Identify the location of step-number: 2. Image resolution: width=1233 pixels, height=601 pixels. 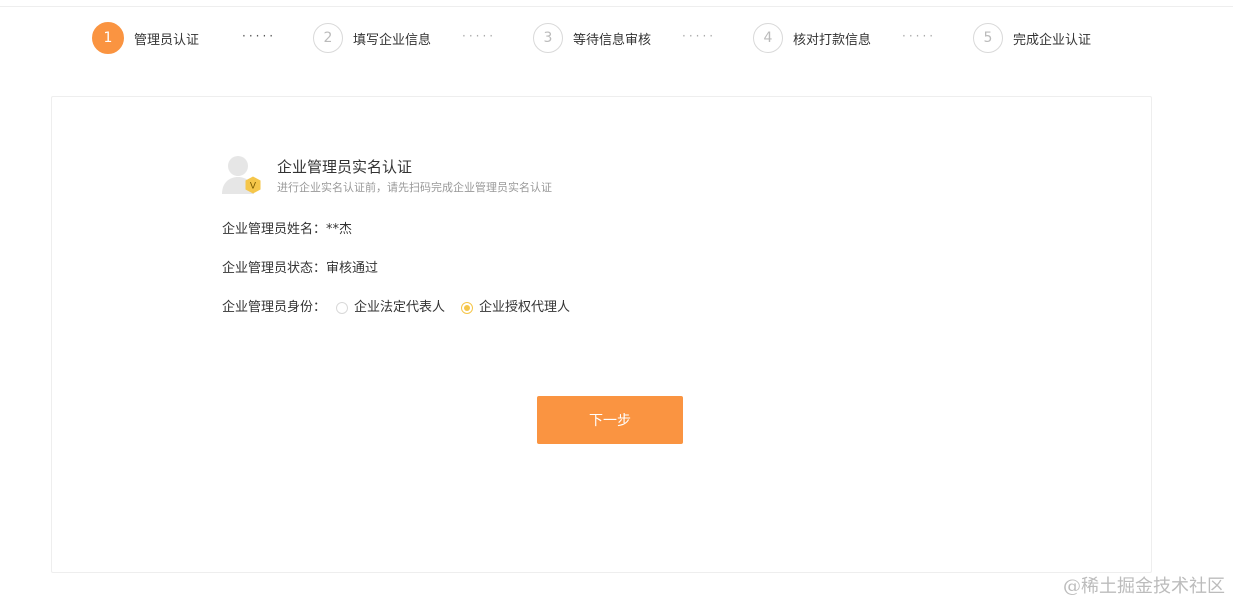
(328, 38).